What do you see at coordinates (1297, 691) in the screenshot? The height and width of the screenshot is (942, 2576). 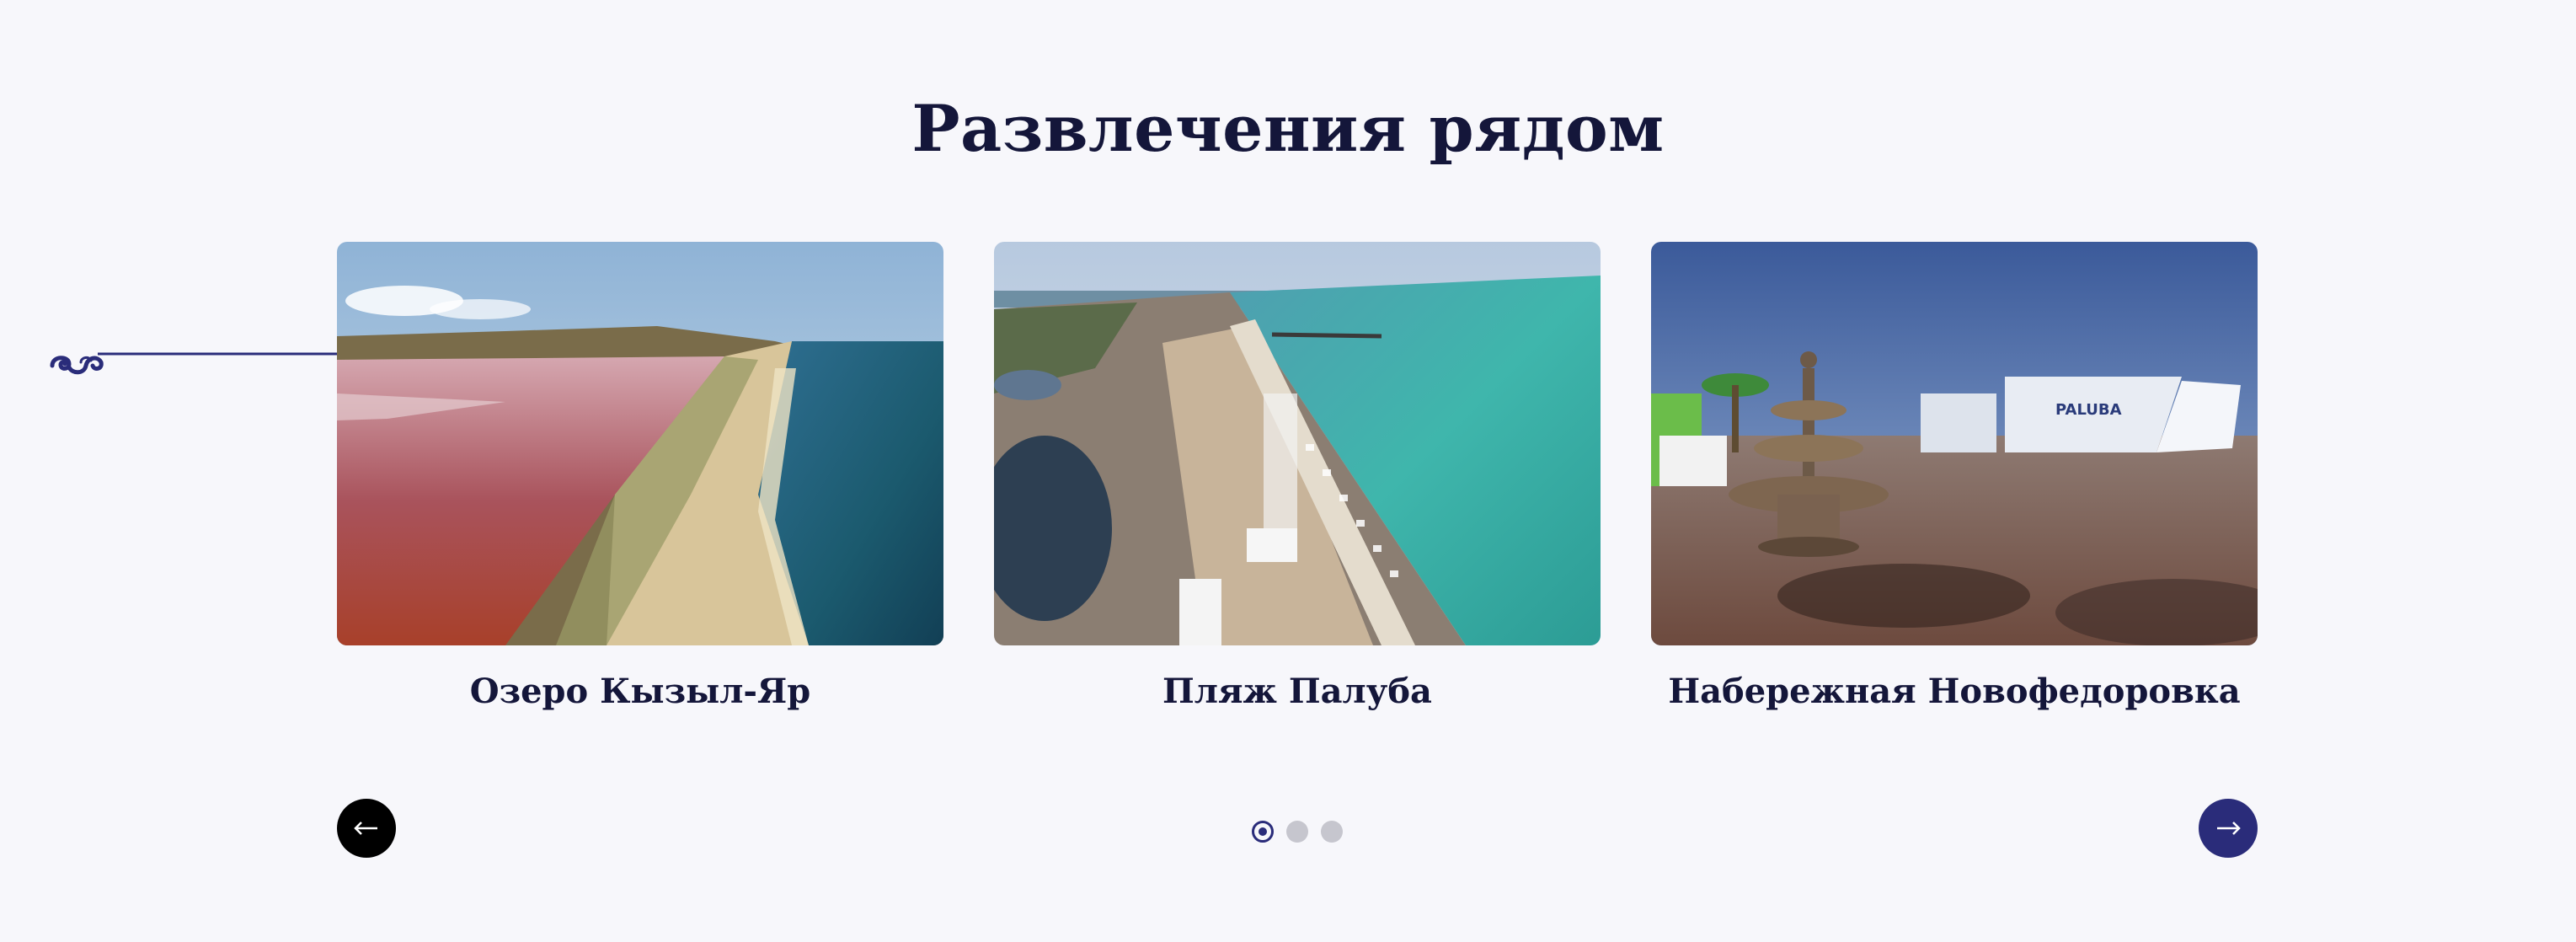 I see `place-card-title: Пляж Палуба` at bounding box center [1297, 691].